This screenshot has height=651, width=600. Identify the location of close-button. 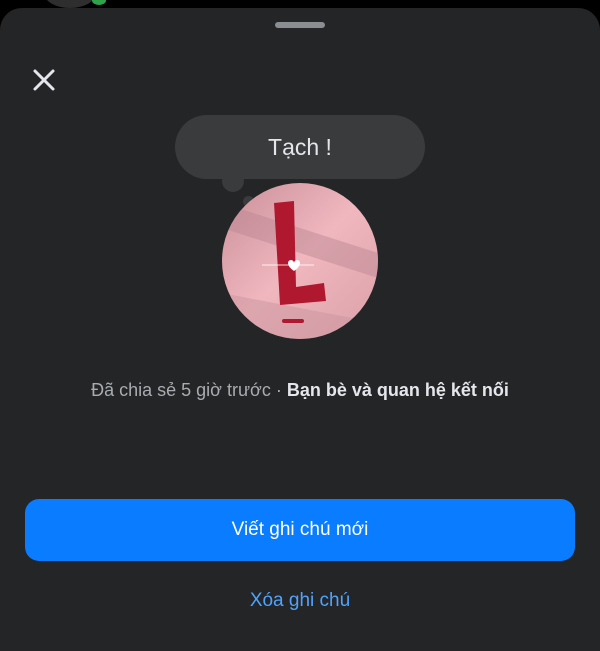
(44, 80).